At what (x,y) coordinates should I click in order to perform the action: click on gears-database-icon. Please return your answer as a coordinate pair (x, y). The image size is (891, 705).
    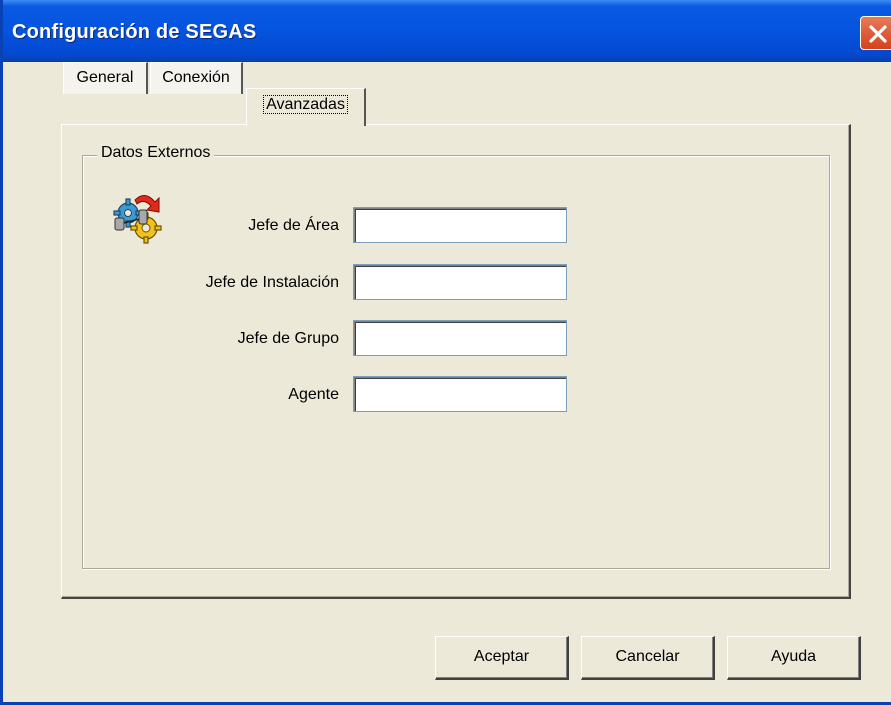
    Looking at the image, I should click on (137, 219).